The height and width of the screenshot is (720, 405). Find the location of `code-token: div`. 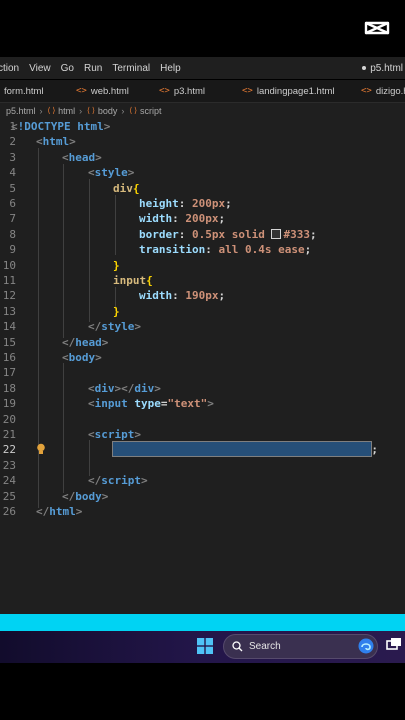

code-token: div is located at coordinates (104, 388).